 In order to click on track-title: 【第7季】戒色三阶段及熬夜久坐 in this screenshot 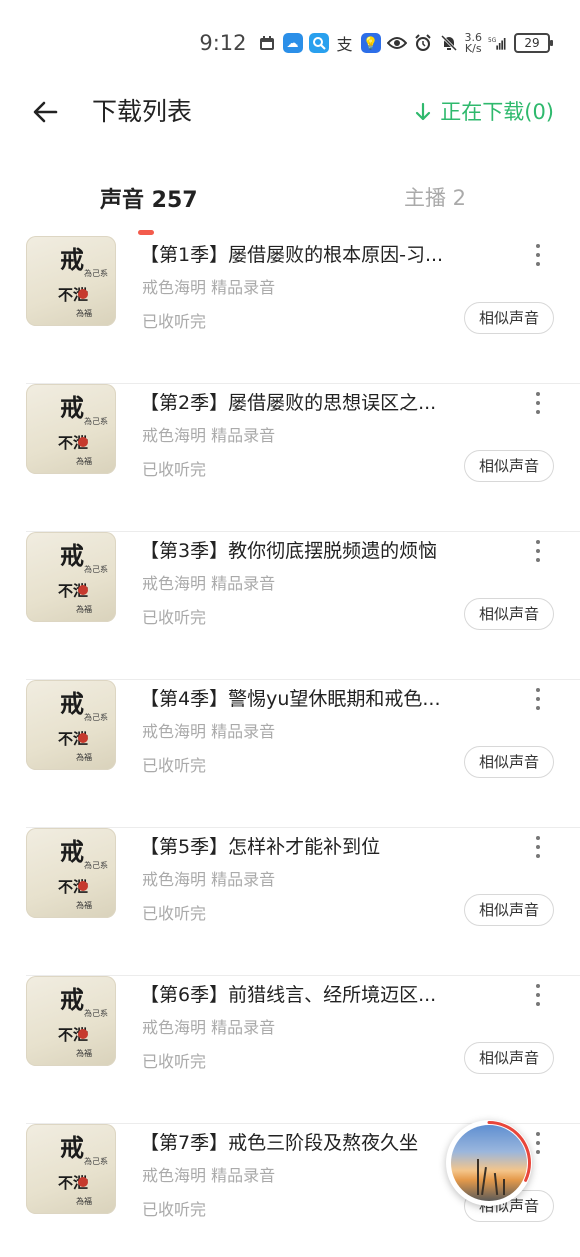, I will do `click(279, 1143)`.